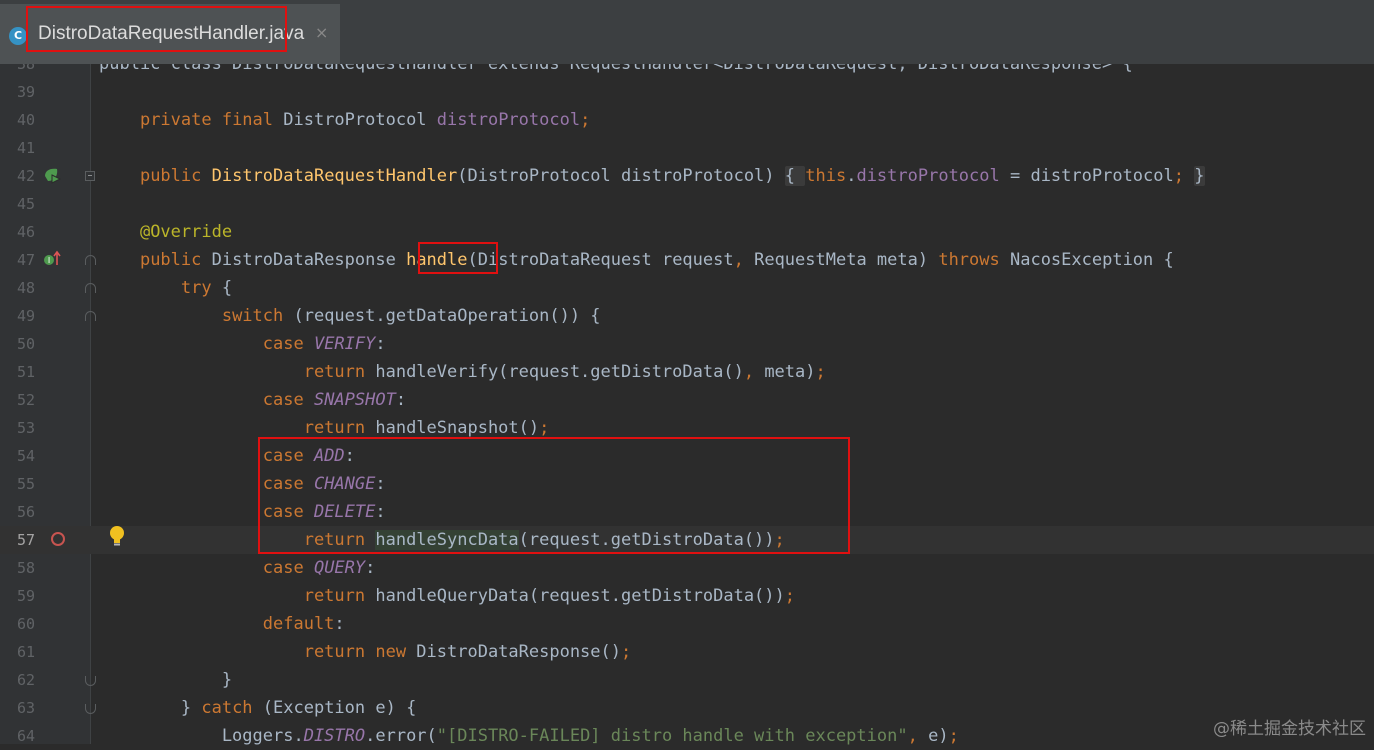  What do you see at coordinates (17, 484) in the screenshot?
I see `line-number: 55` at bounding box center [17, 484].